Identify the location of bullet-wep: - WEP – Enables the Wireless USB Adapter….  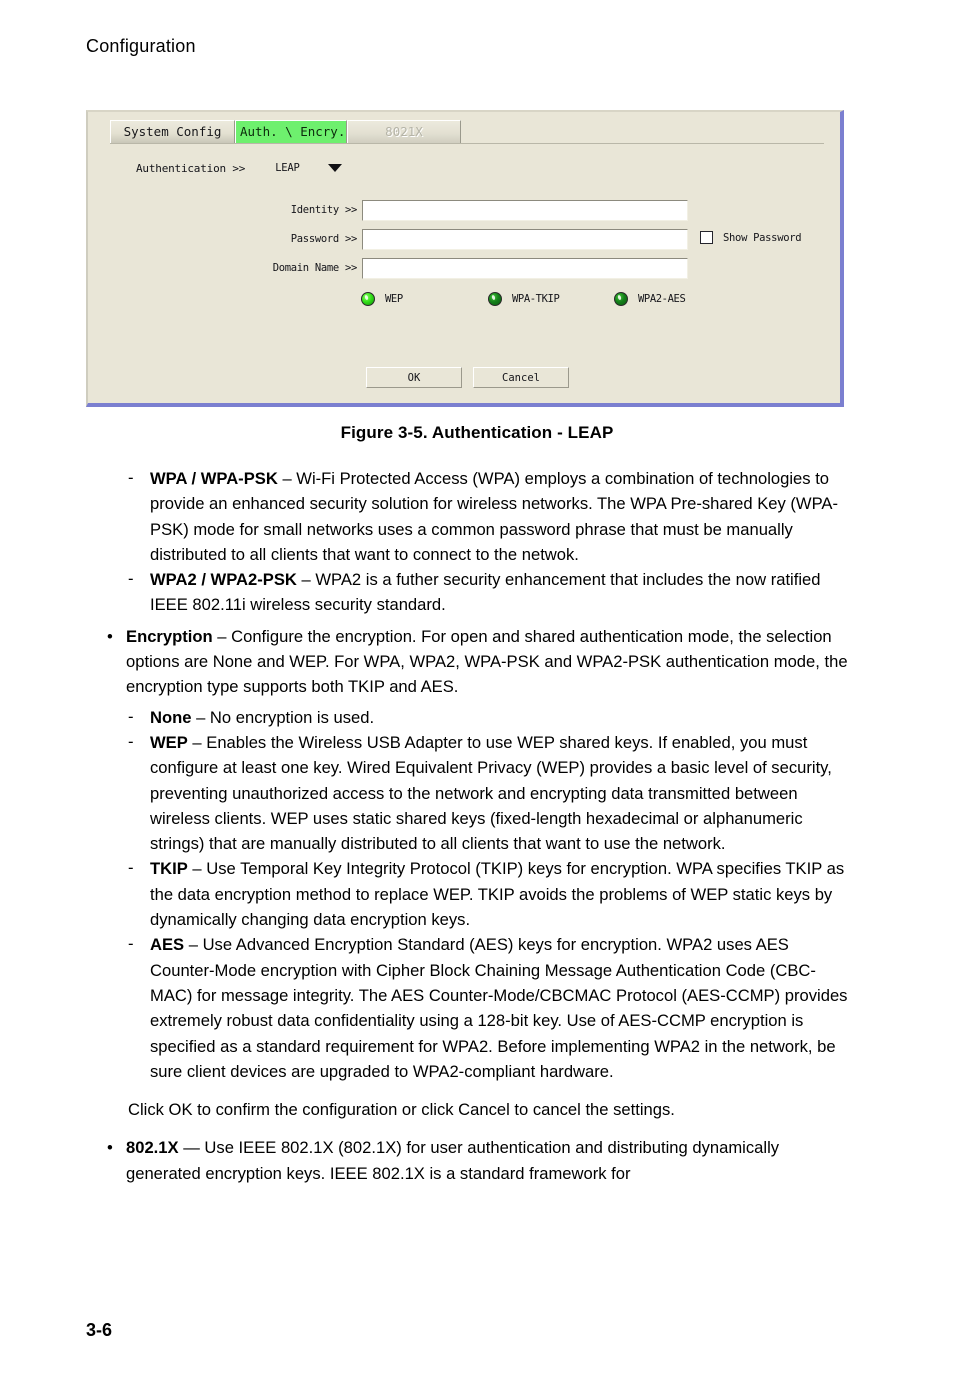
(482, 793).